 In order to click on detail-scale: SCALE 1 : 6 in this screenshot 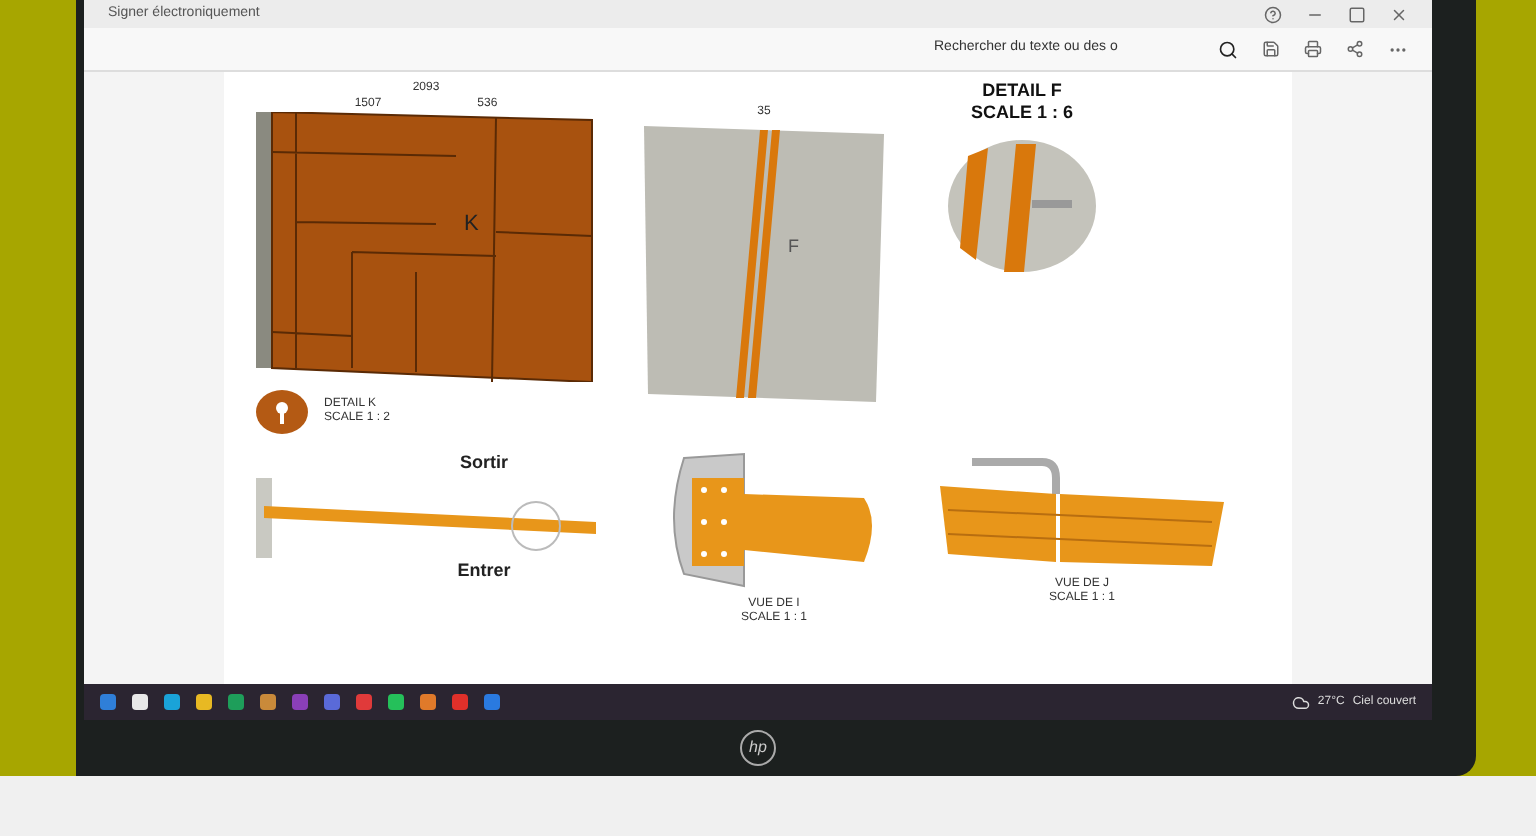, I will do `click(1021, 113)`.